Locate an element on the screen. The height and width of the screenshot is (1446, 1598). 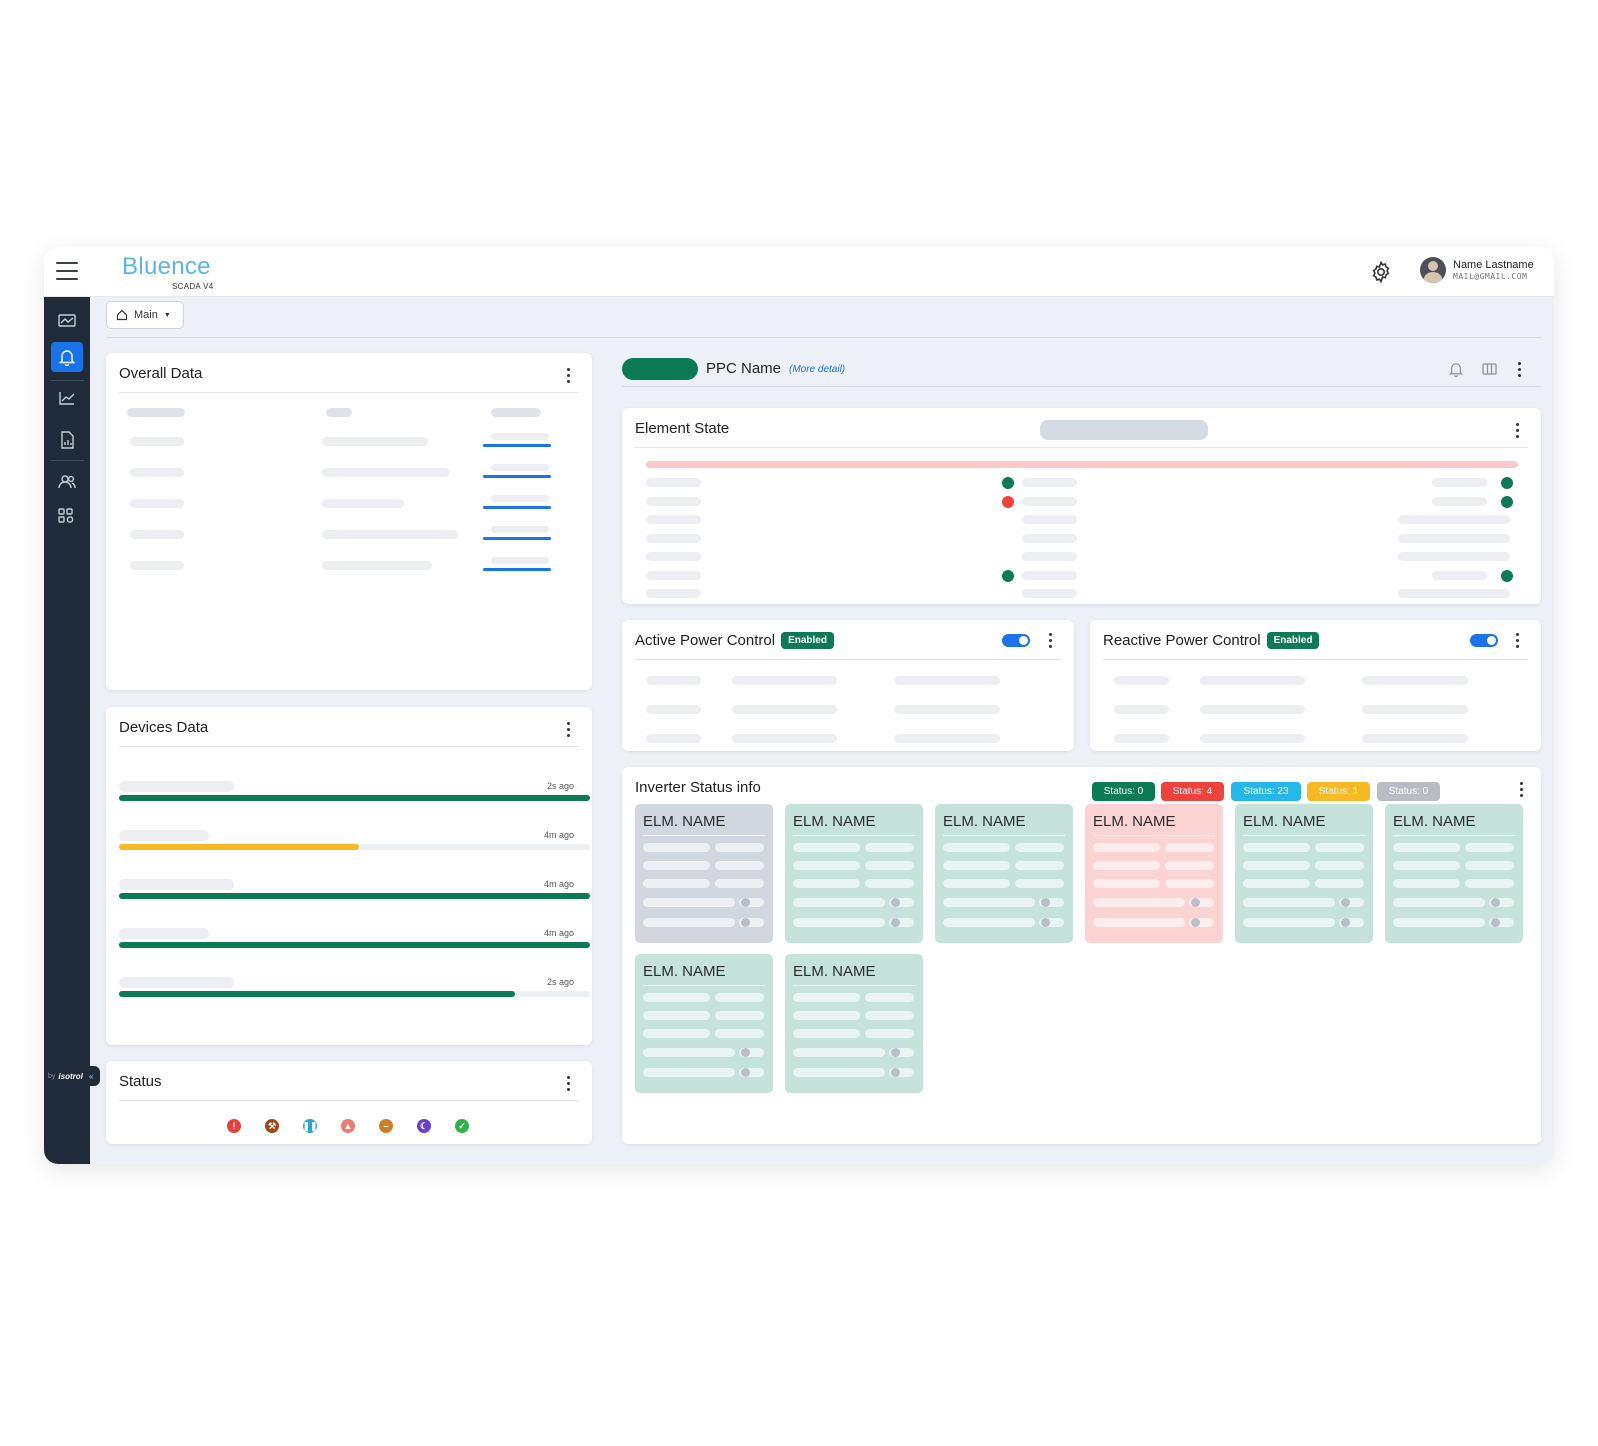
wrench-icon: ⚒ is located at coordinates (272, 1126).